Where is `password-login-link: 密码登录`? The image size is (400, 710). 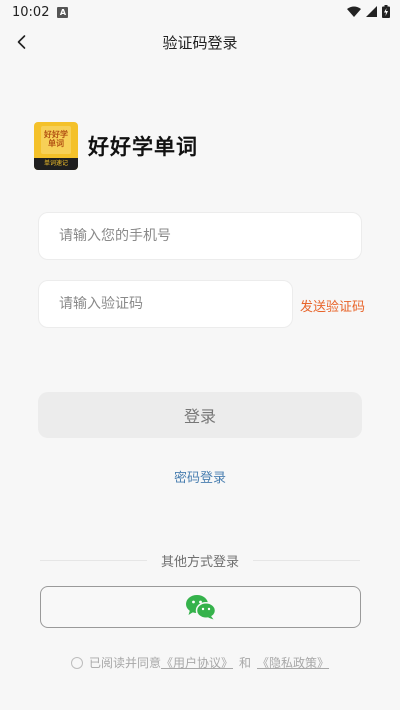 password-login-link: 密码登录 is located at coordinates (200, 476).